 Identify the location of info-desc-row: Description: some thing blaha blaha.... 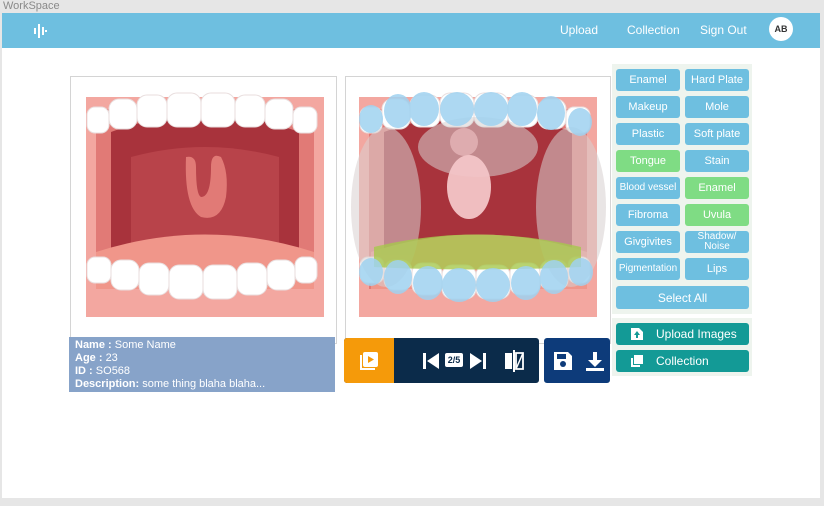
(202, 384).